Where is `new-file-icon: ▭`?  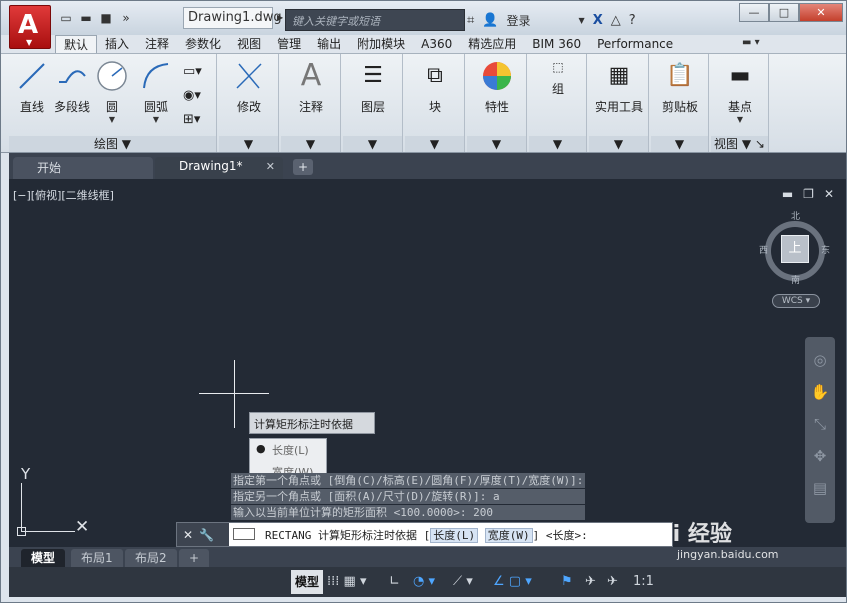
new-file-icon: ▭ is located at coordinates (66, 18).